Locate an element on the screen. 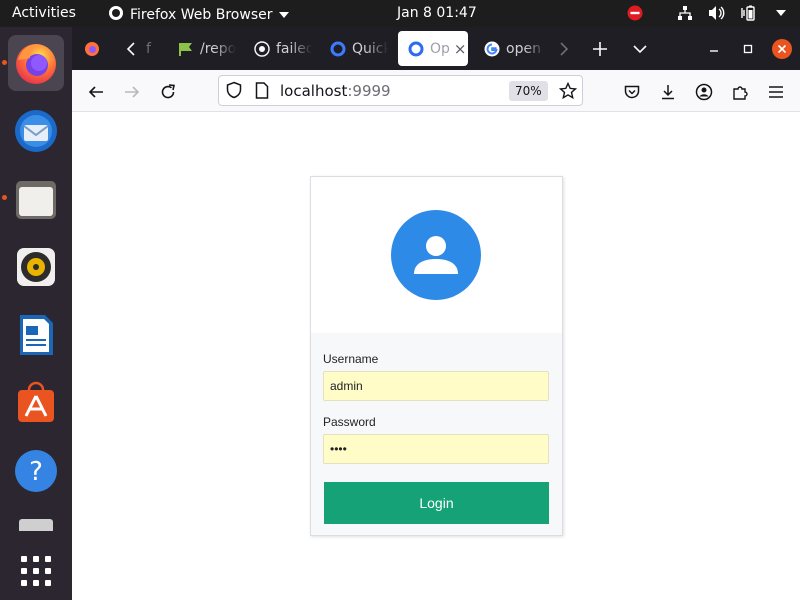 The image size is (800, 600). password-label: Password is located at coordinates (349, 422).